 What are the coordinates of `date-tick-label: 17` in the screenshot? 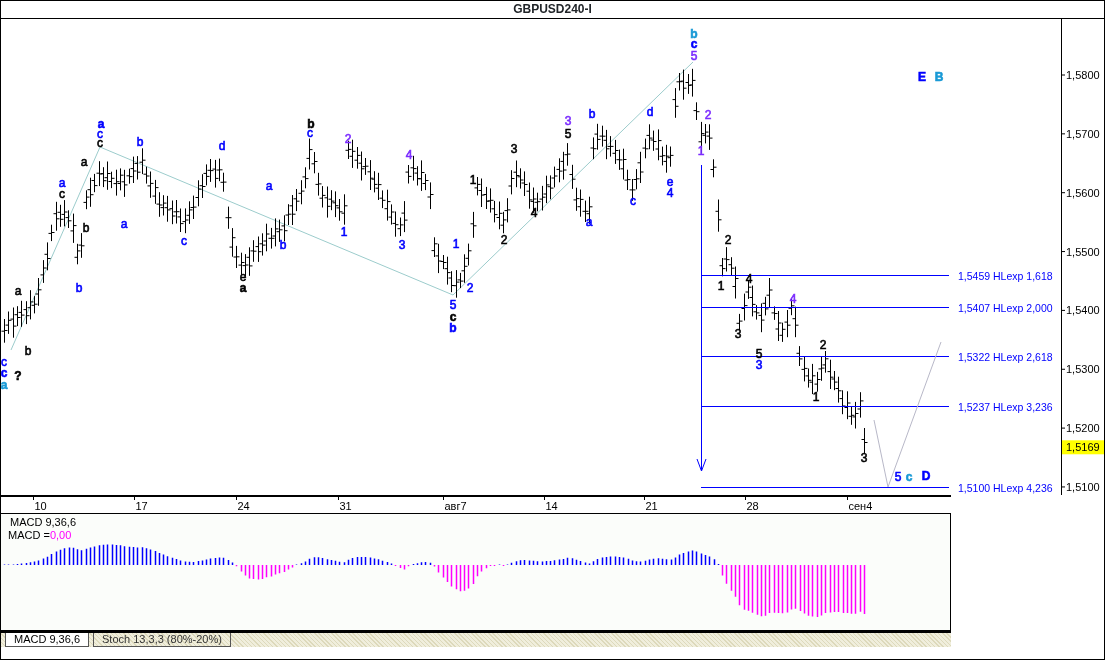 It's located at (141, 506).